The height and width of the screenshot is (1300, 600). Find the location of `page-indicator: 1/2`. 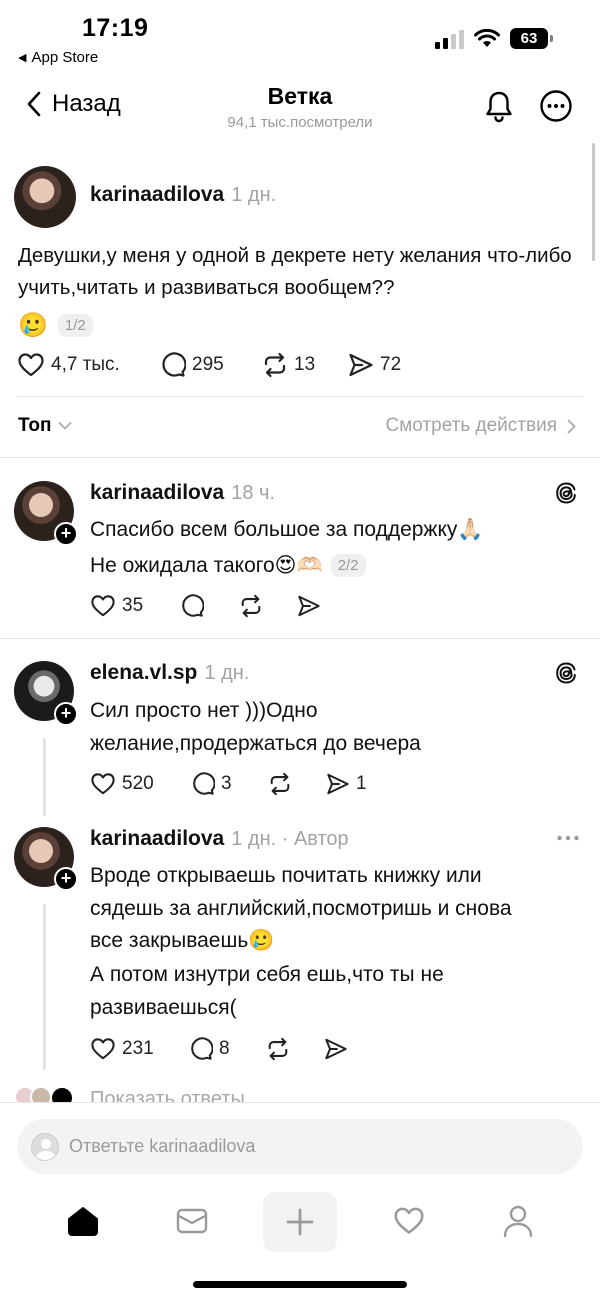

page-indicator: 1/2 is located at coordinates (75, 325).